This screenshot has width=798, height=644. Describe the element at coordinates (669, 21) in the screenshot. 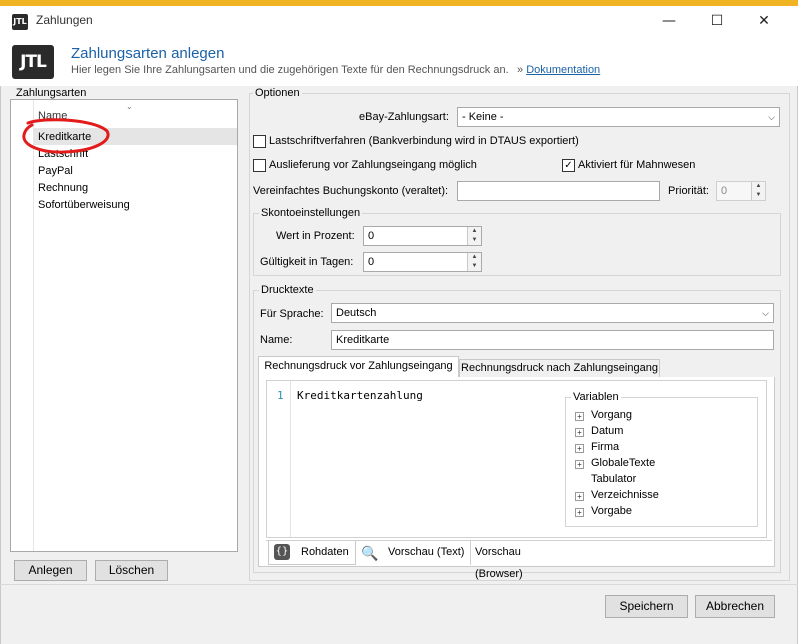

I see `minimize-icon: —` at that location.